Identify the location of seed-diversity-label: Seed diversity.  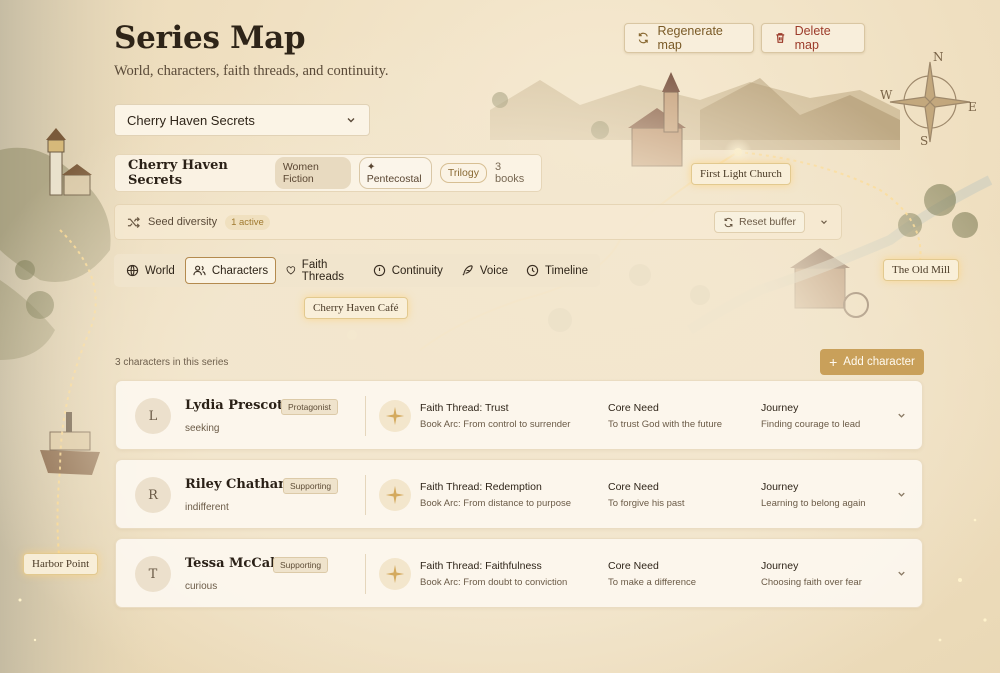
(183, 222).